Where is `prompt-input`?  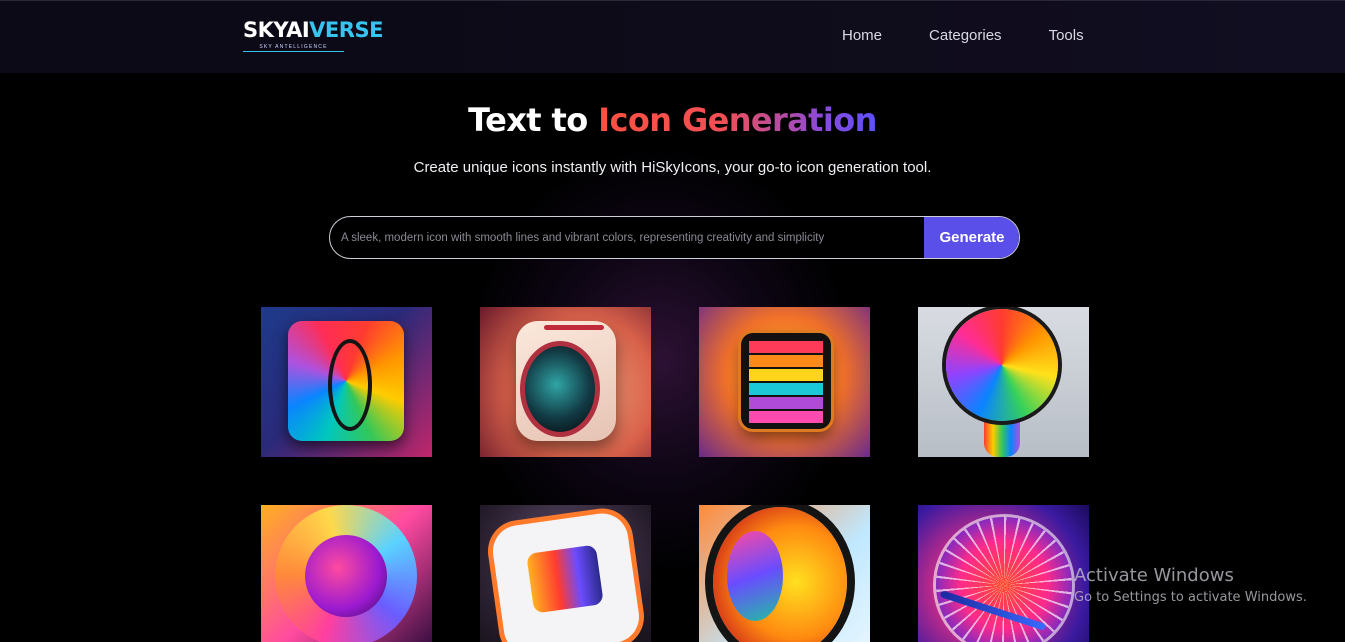
prompt-input is located at coordinates (628, 237).